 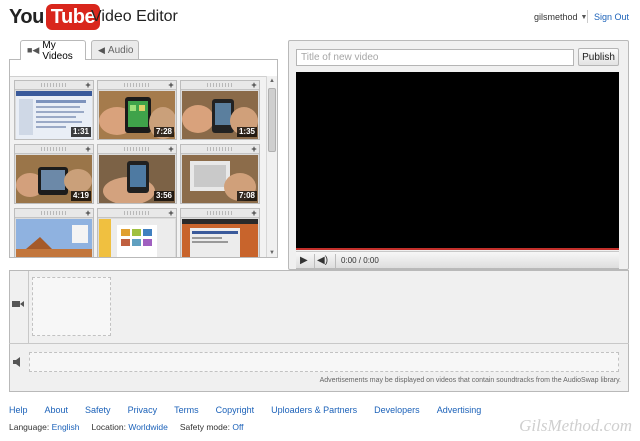 I want to click on footer-link: Advertising, so click(x=459, y=410).